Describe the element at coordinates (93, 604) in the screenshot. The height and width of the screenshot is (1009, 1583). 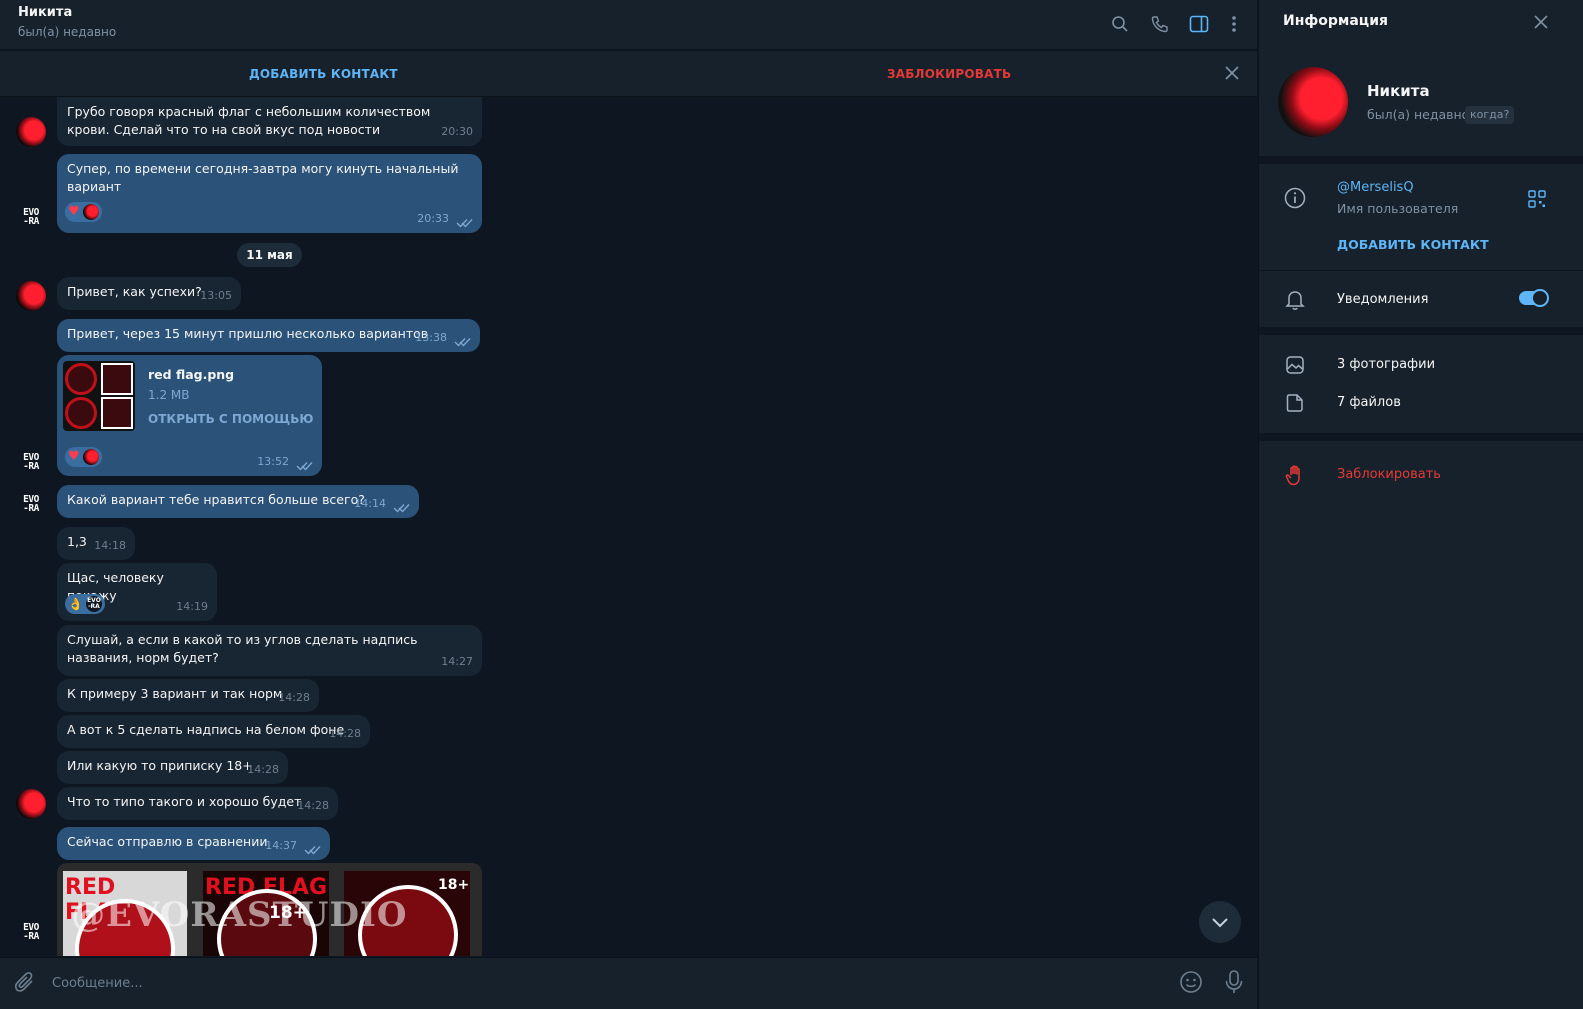
I see `reactor-avatar: EVO -RA` at that location.